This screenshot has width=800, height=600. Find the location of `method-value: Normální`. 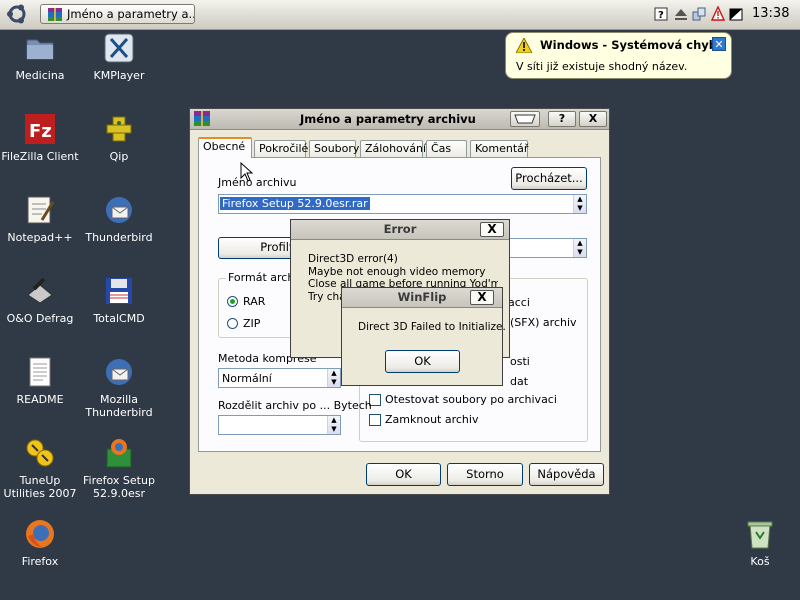

method-value: Normální is located at coordinates (247, 378).